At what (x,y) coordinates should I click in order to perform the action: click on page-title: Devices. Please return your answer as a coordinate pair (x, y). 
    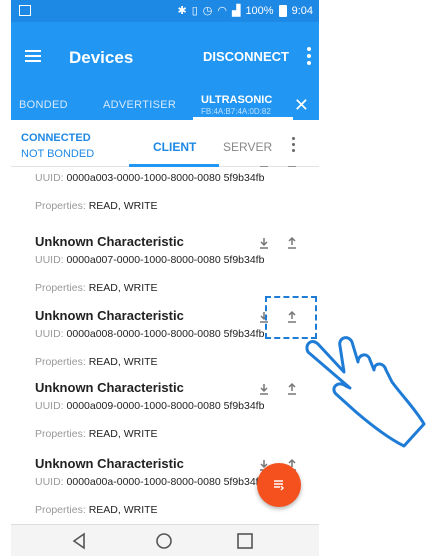
    Looking at the image, I should click on (101, 57).